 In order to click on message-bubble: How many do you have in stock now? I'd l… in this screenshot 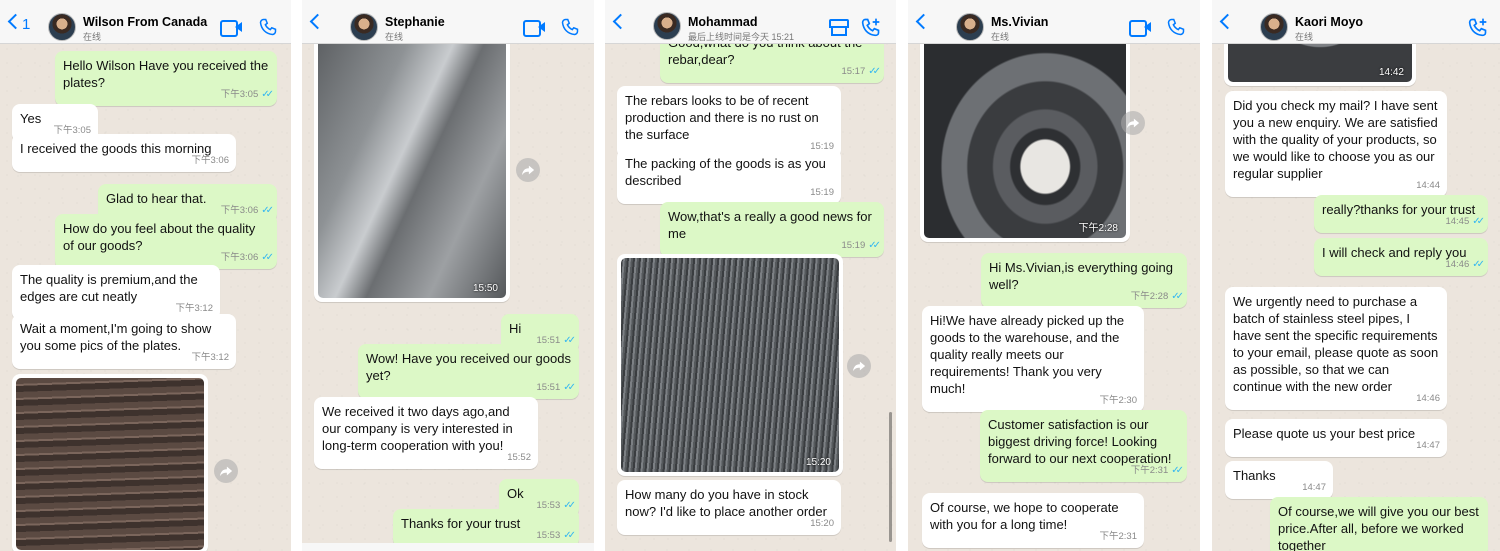, I will do `click(729, 507)`.